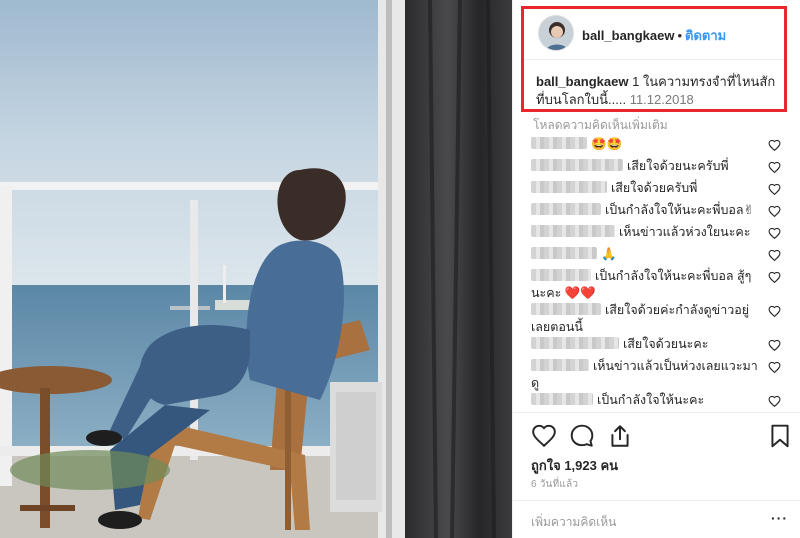  I want to click on comment-input-divider, so click(656, 500).